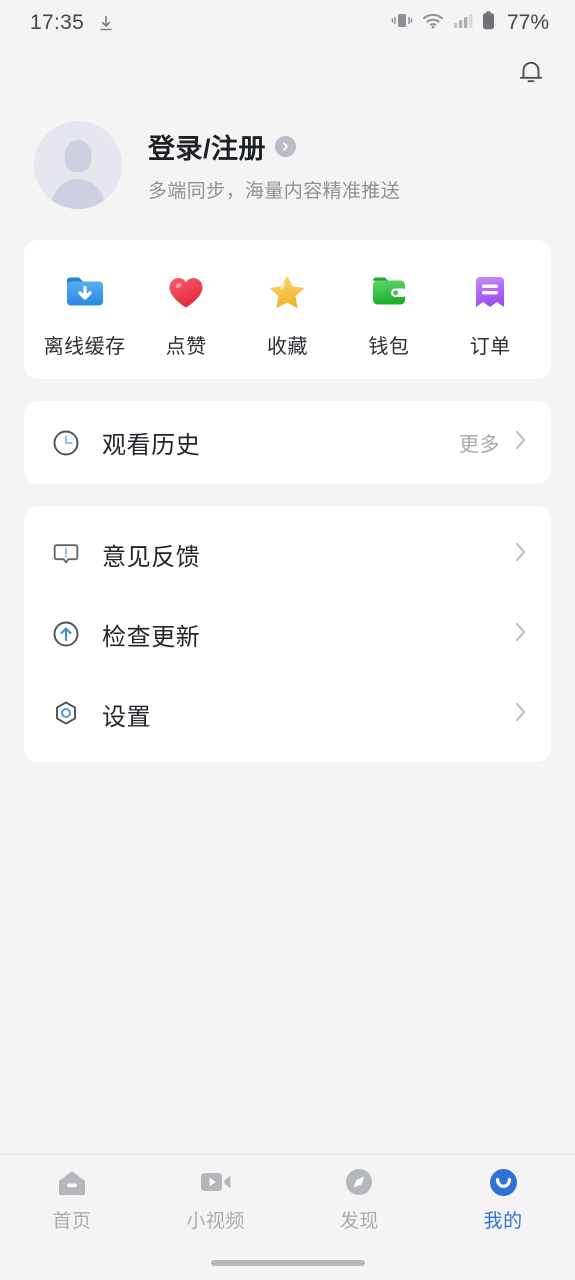  What do you see at coordinates (389, 347) in the screenshot?
I see `quick-action-label: 钱包` at bounding box center [389, 347].